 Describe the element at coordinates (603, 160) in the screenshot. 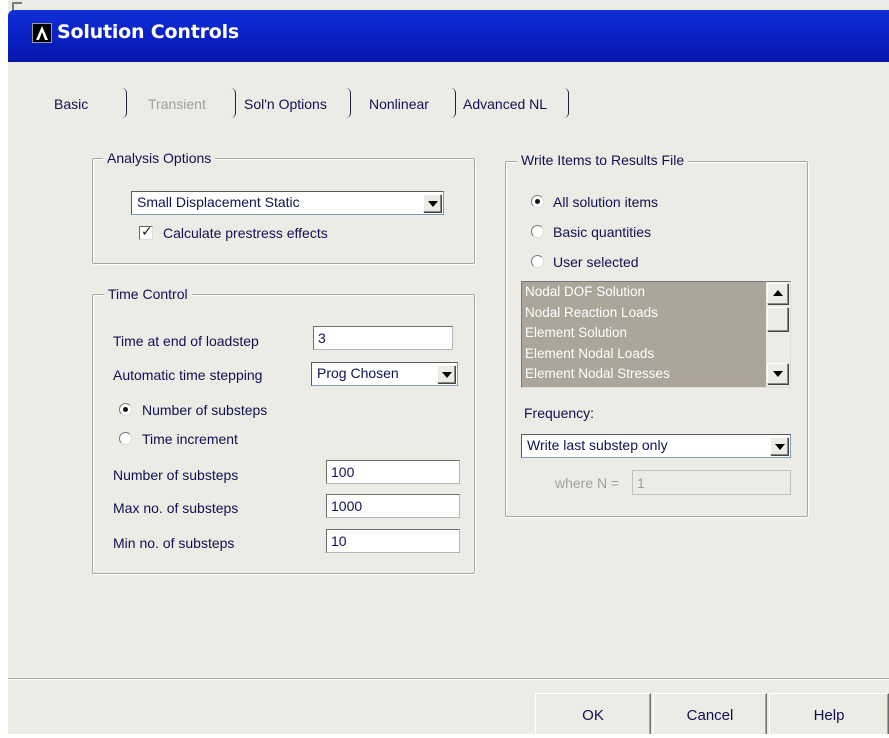

I see `write-items-label: Write Items to Results File` at that location.